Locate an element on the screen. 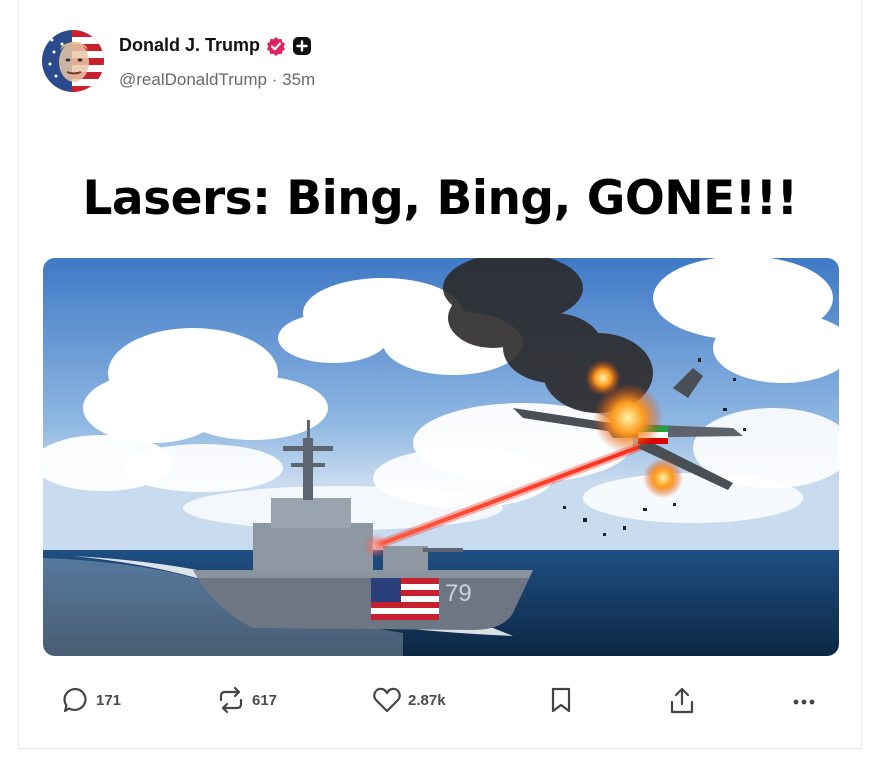 This screenshot has width=880, height=757. handle-row: @realDonaldTrump · 35m is located at coordinates (217, 80).